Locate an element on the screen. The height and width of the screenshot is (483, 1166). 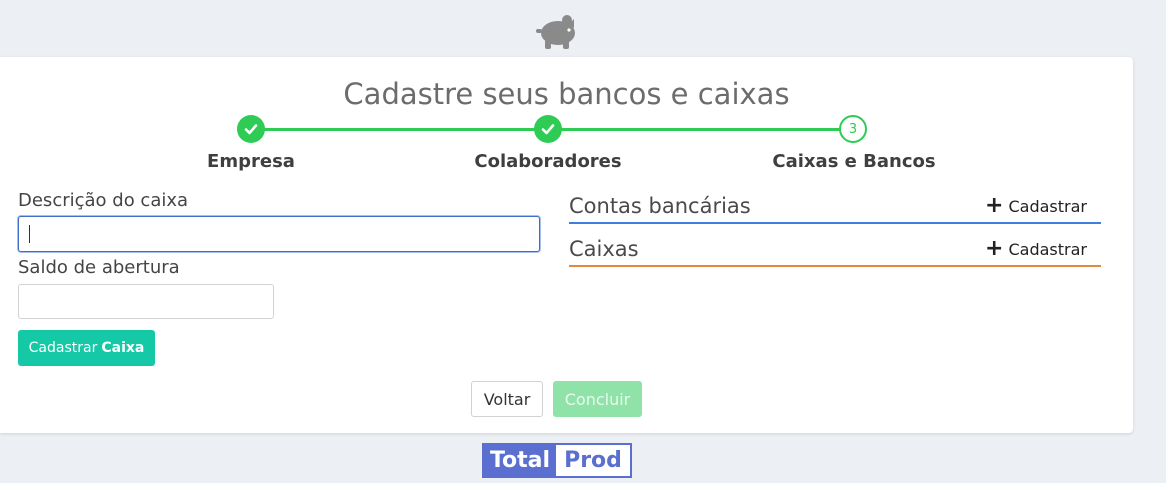
brand-logo: Total Prod is located at coordinates (557, 460).